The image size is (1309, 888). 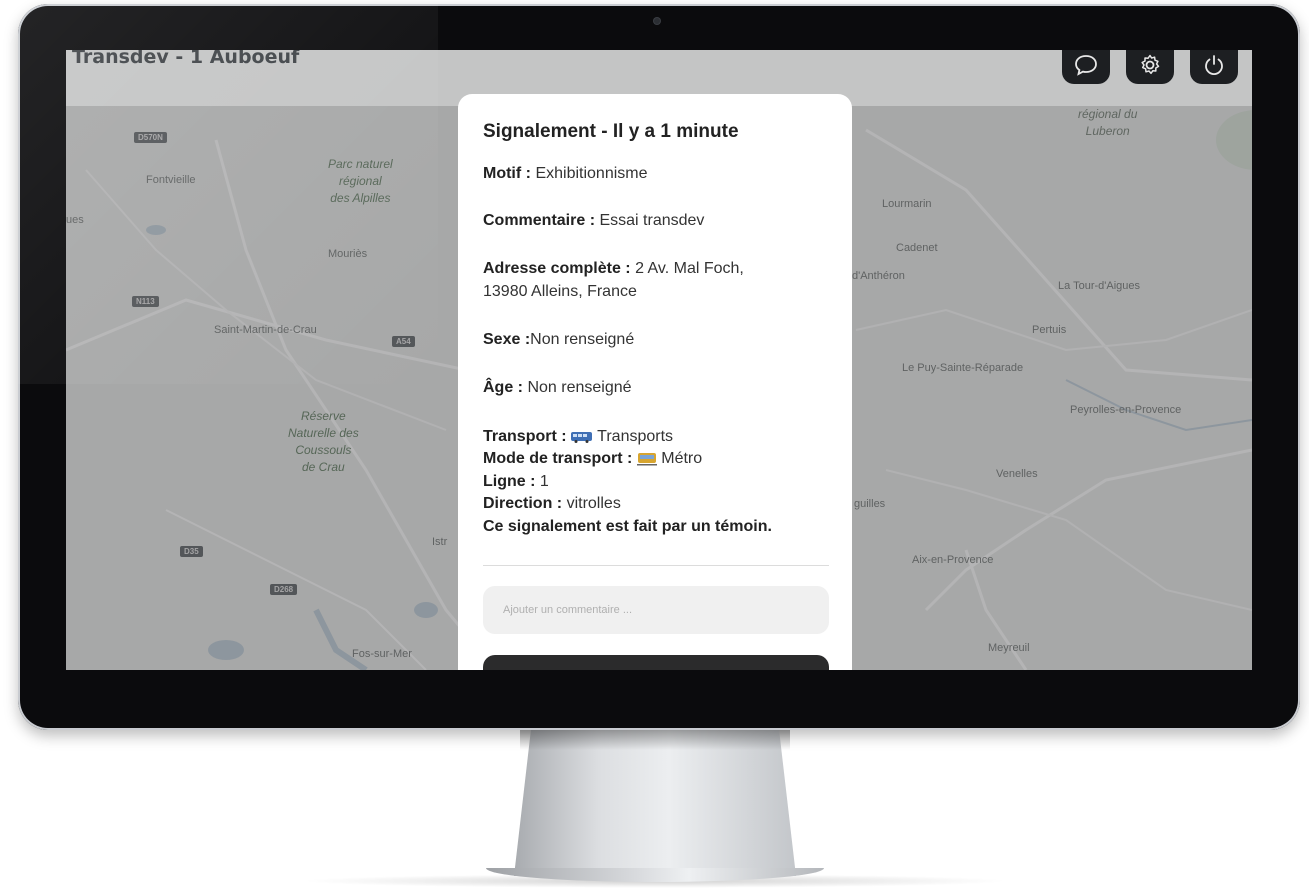 What do you see at coordinates (635, 436) in the screenshot?
I see `transport-value: Transports` at bounding box center [635, 436].